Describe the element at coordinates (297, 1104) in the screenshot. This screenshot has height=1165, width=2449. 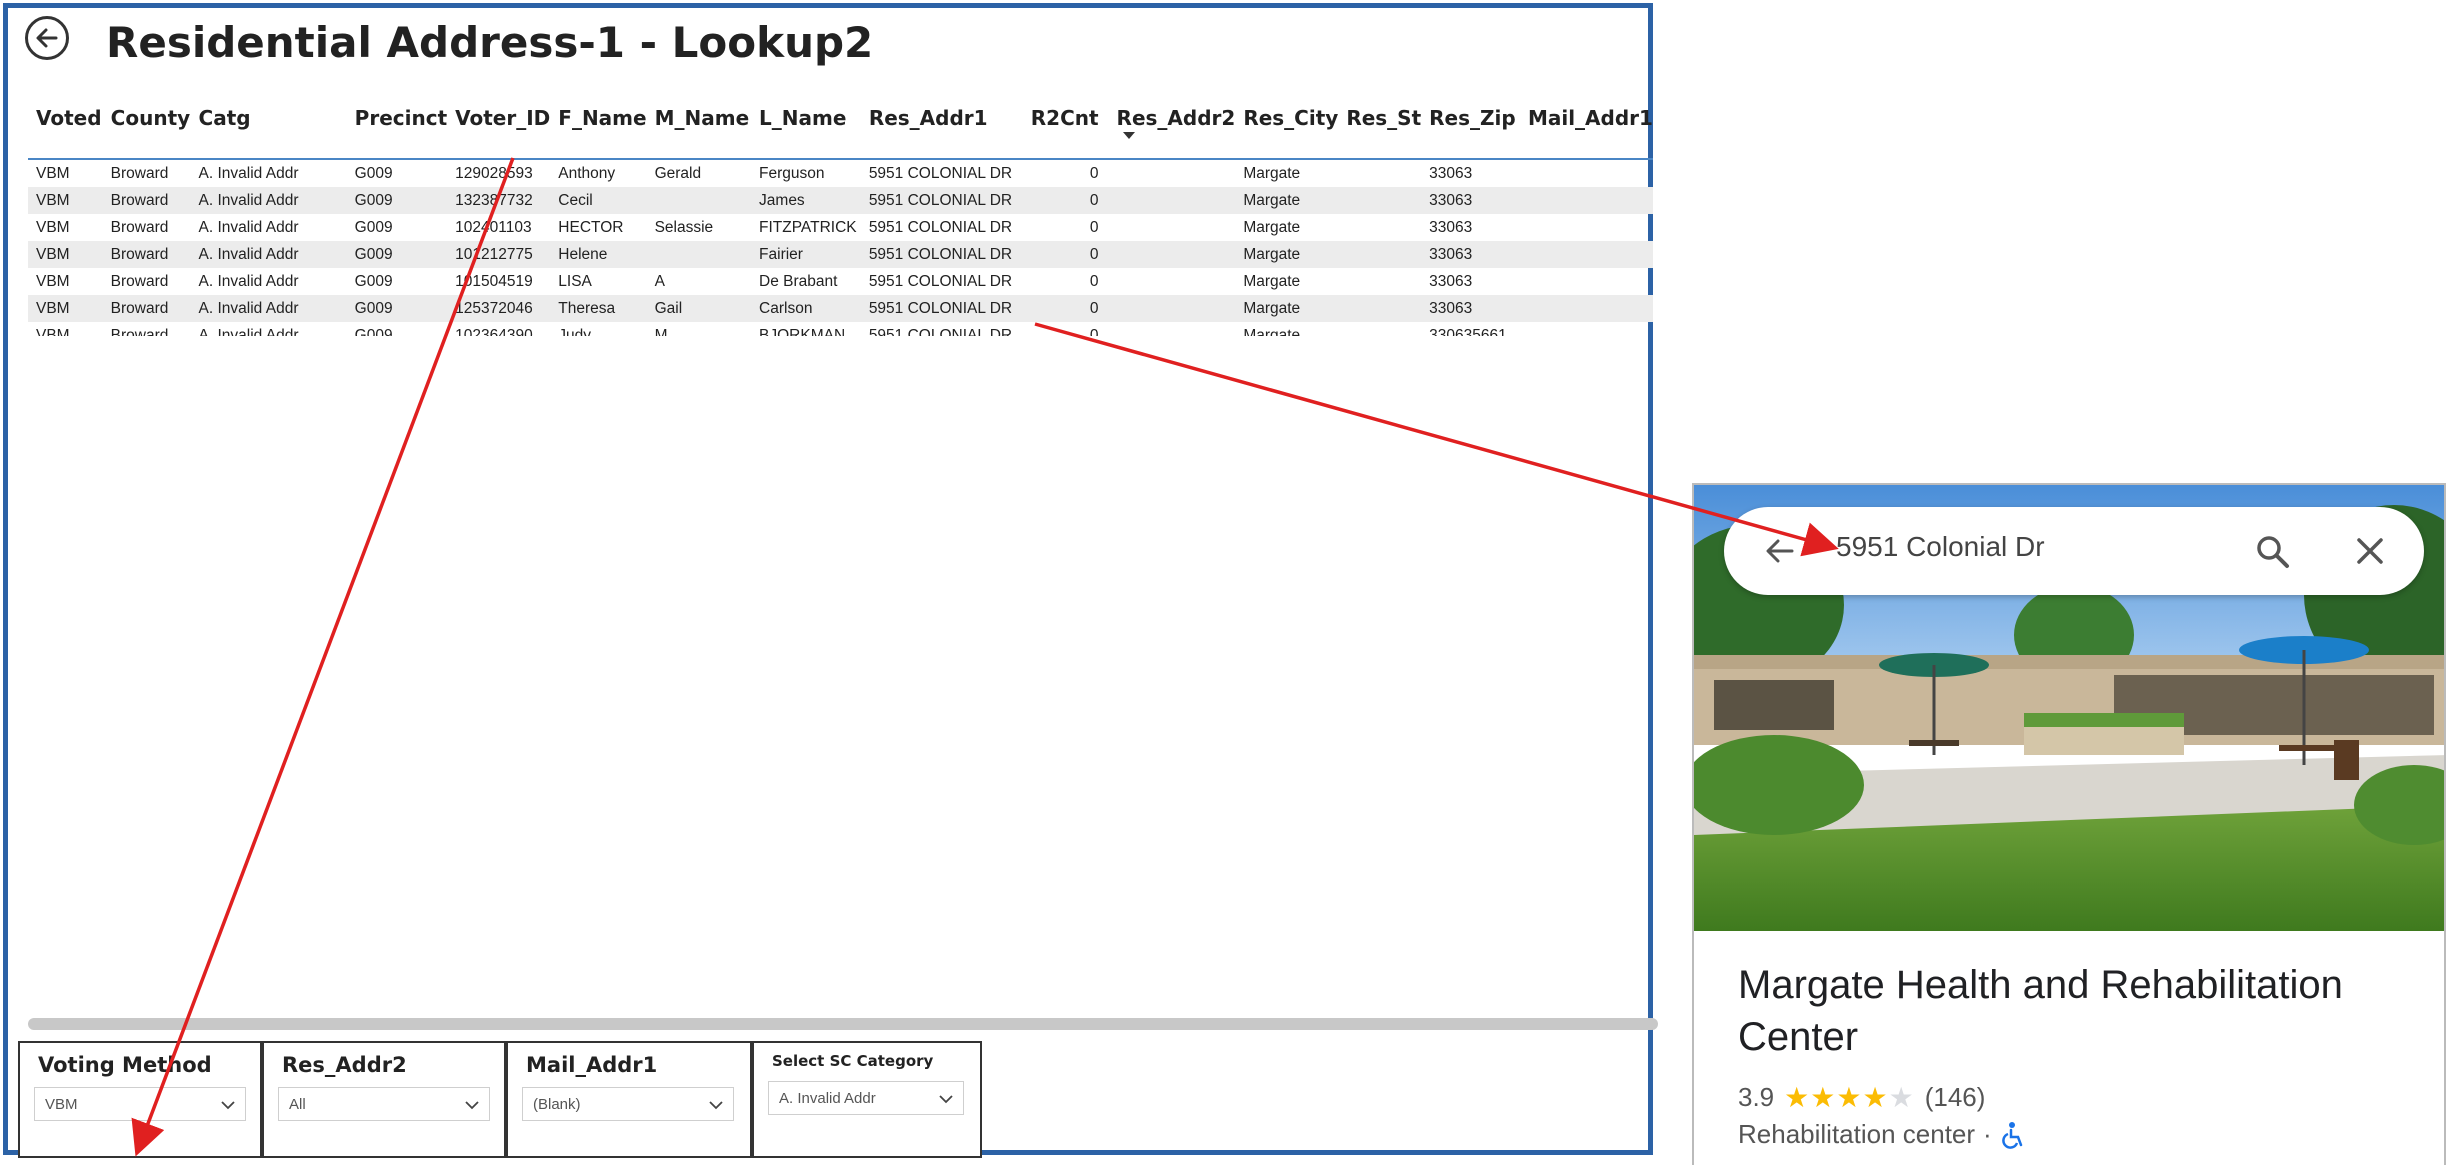
I see `dropdown-value: All` at that location.